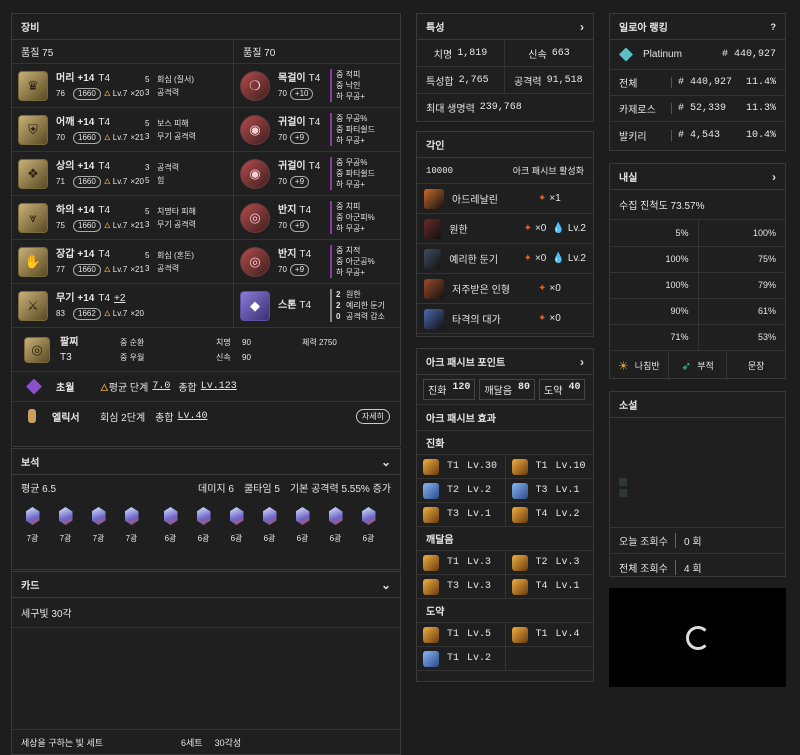 This screenshot has width=800, height=755. Describe the element at coordinates (353, 294) in the screenshot. I see `stone-engraving: 원한` at that location.